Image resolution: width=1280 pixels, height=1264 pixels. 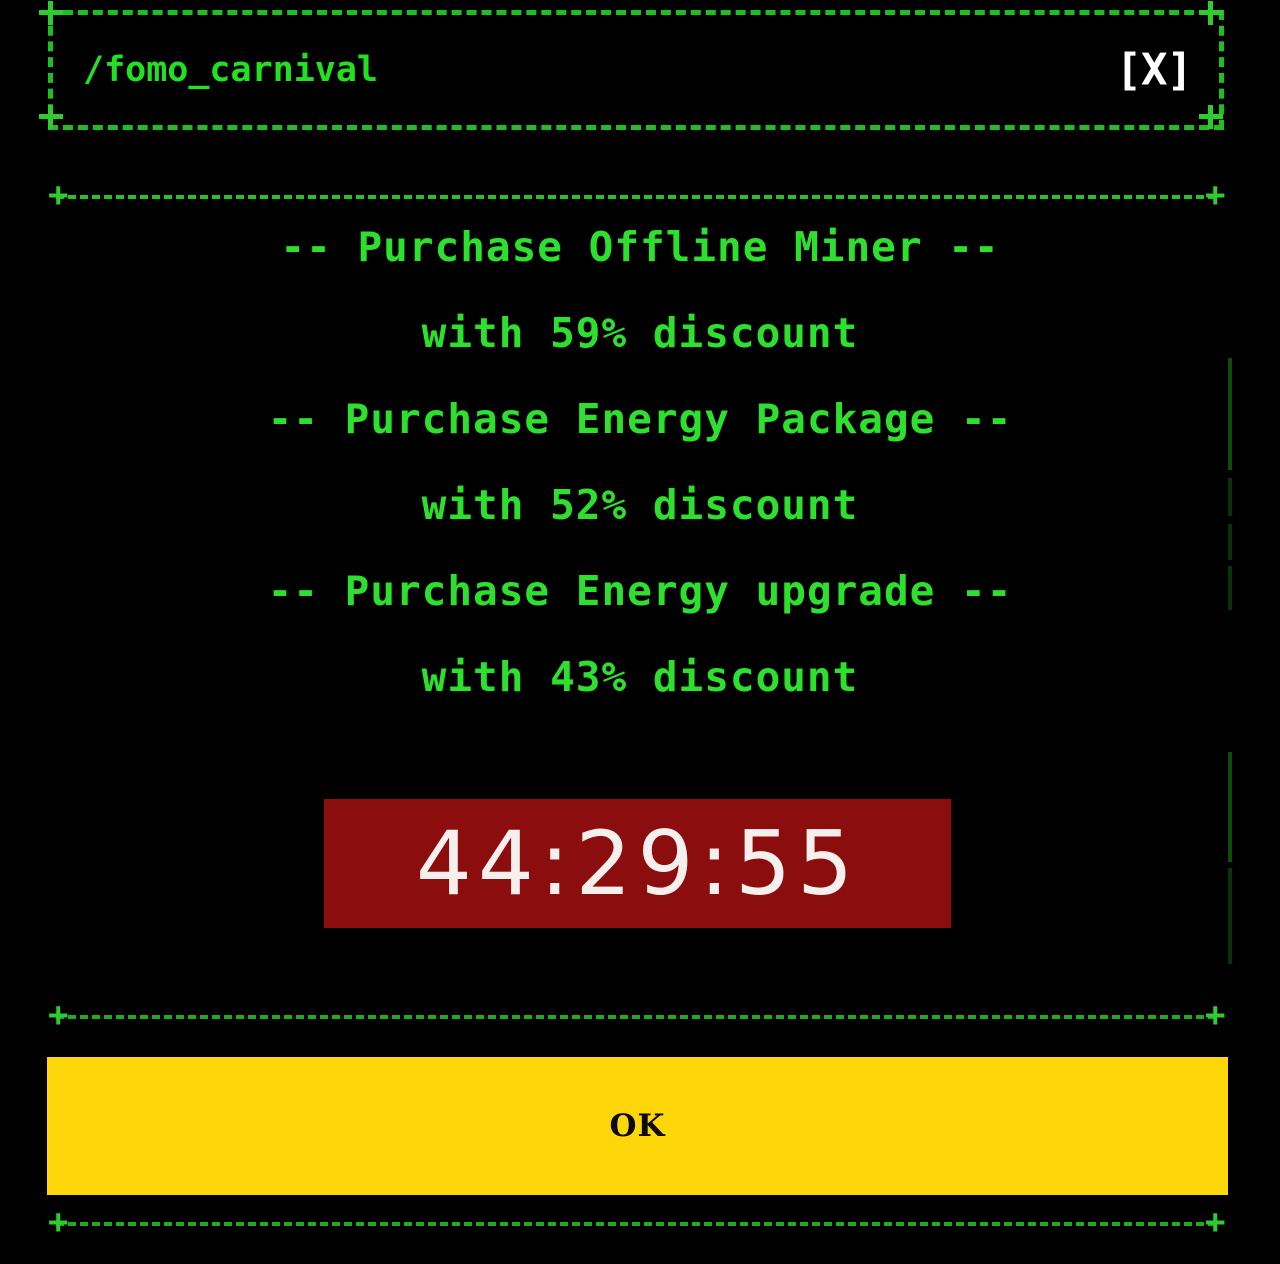 What do you see at coordinates (636, 12) in the screenshot?
I see `titlebar-border-top` at bounding box center [636, 12].